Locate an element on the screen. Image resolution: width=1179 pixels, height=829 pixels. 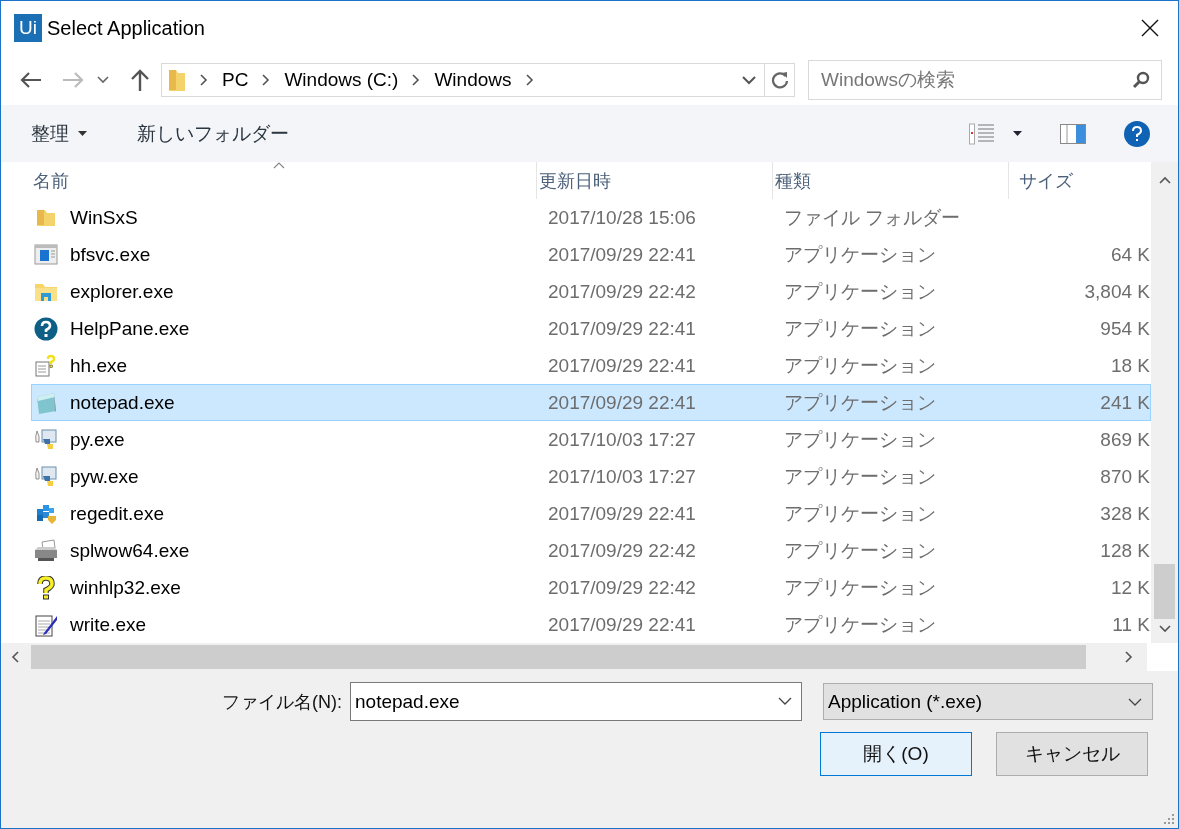
notepad-icon is located at coordinates (46, 402).